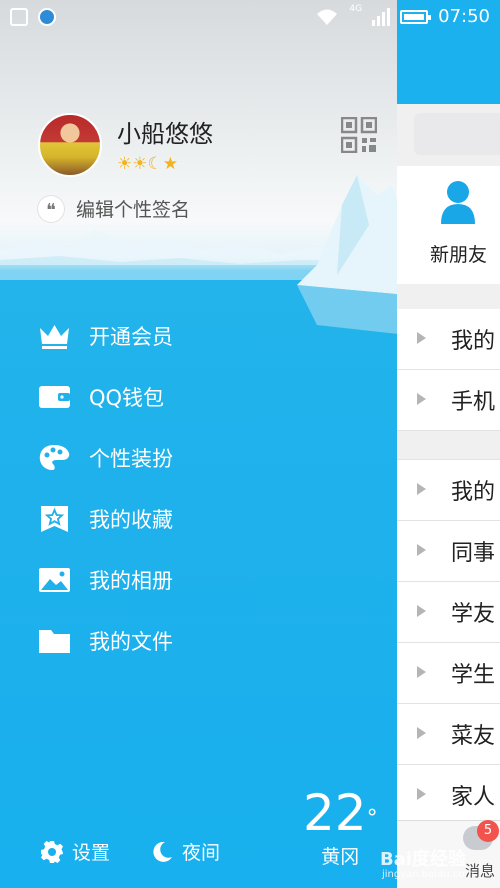 The height and width of the screenshot is (888, 500). What do you see at coordinates (372, 818) in the screenshot?
I see `temperature-unit: °` at bounding box center [372, 818].